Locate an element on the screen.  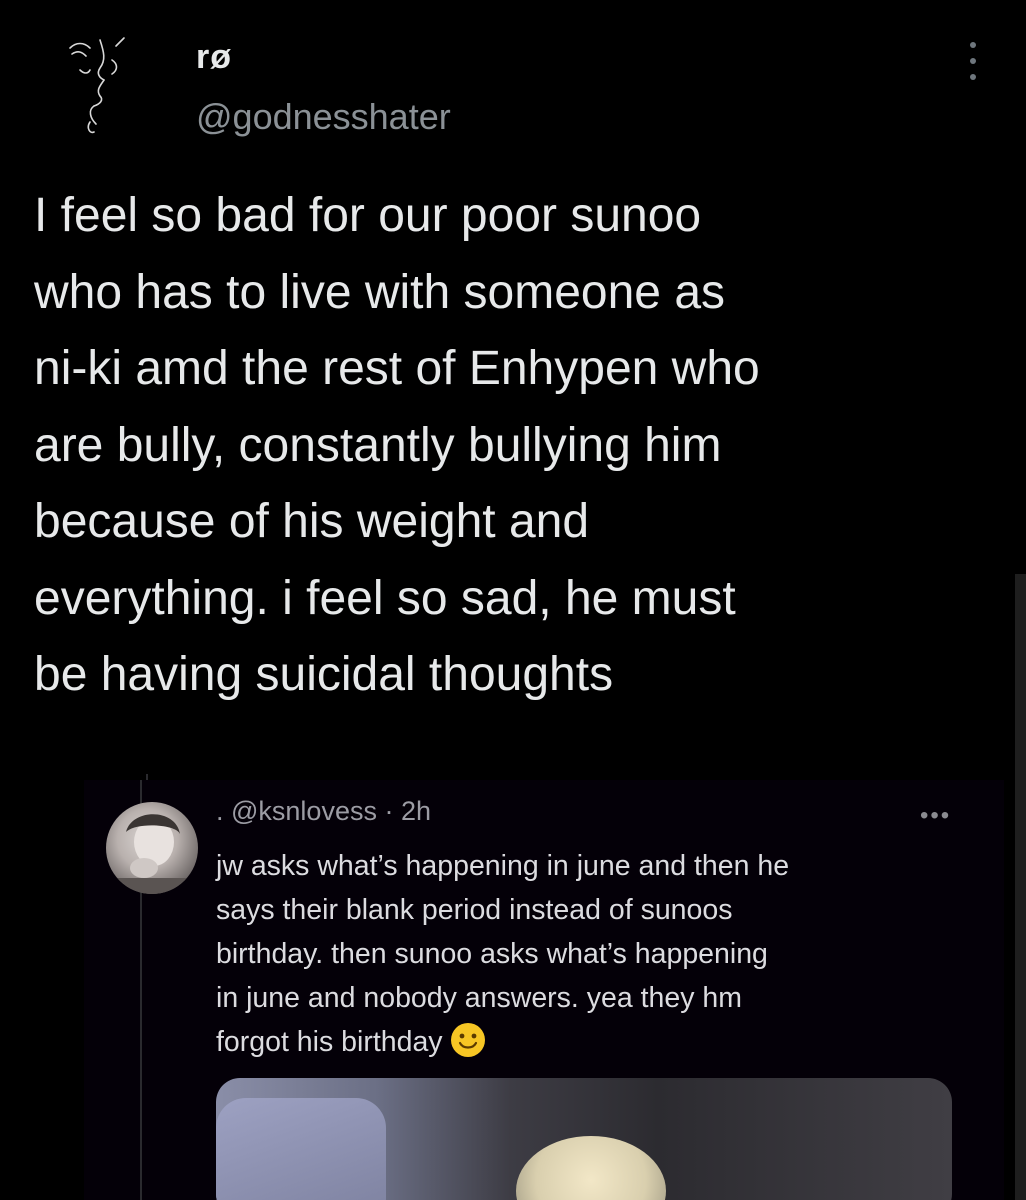
inner-media-image is located at coordinates (584, 1139).